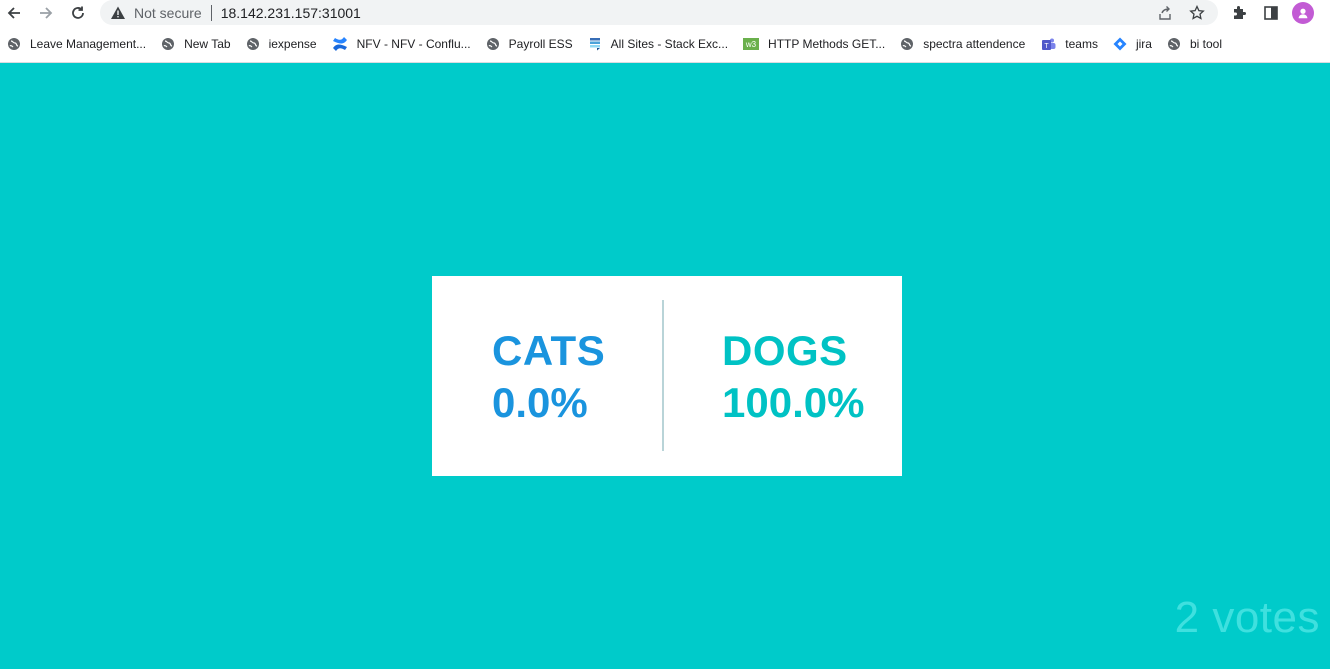 Image resolution: width=1330 pixels, height=669 pixels. What do you see at coordinates (1303, 12) in the screenshot?
I see `profile-avatar-icon` at bounding box center [1303, 12].